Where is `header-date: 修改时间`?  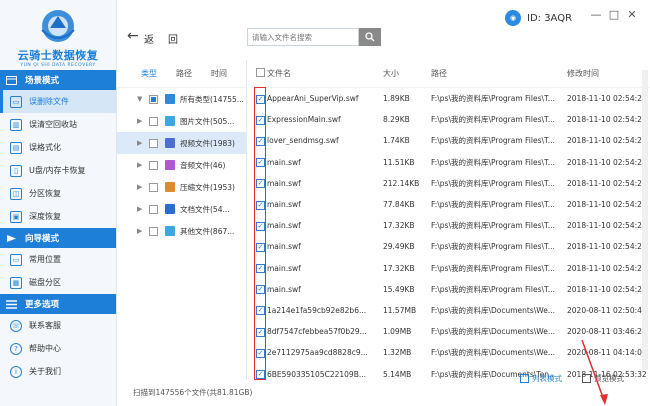
header-date: 修改时间 is located at coordinates (608, 73).